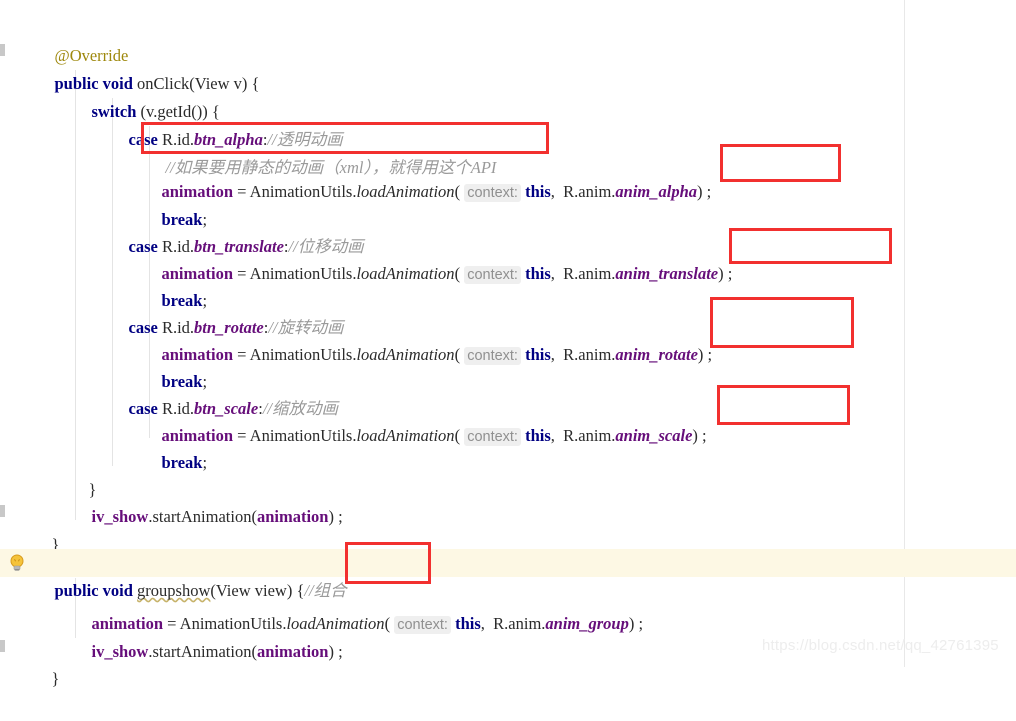 This screenshot has height=721, width=1016. I want to click on code-line-break-scale: break;, so click(508, 446).